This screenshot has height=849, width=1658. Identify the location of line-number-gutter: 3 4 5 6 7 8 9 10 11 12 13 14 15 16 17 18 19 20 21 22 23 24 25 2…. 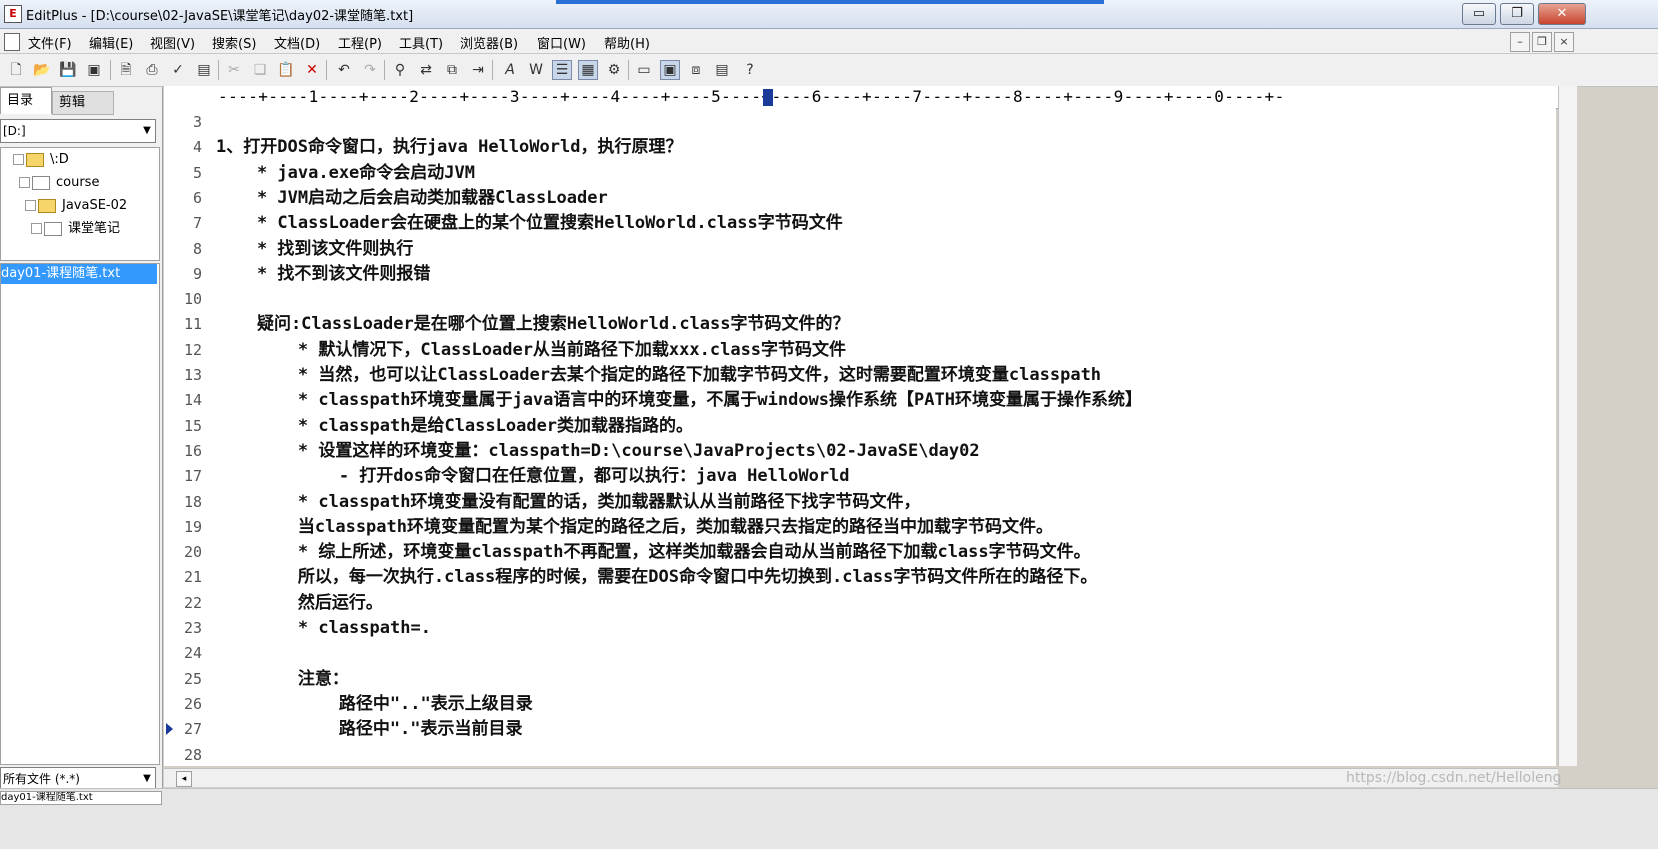
(190, 437).